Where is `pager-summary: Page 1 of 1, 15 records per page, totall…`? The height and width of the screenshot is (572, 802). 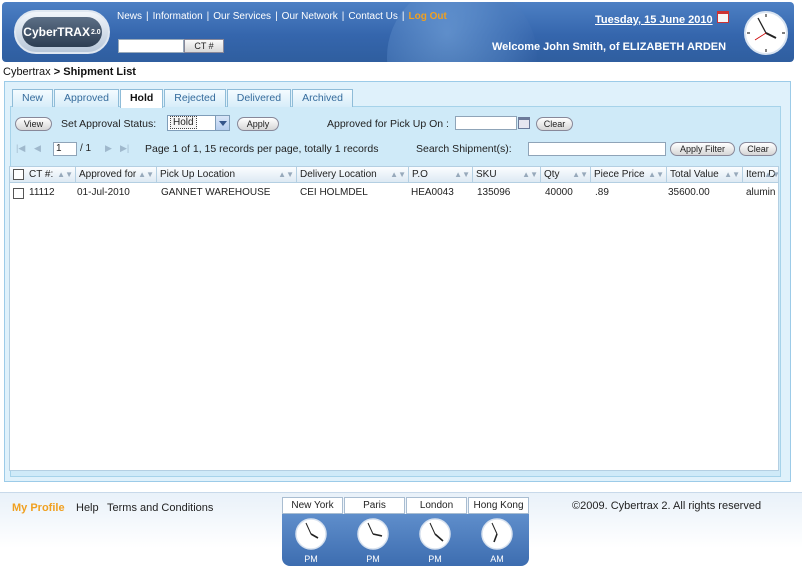
pager-summary: Page 1 of 1, 15 records per page, totall… is located at coordinates (262, 149).